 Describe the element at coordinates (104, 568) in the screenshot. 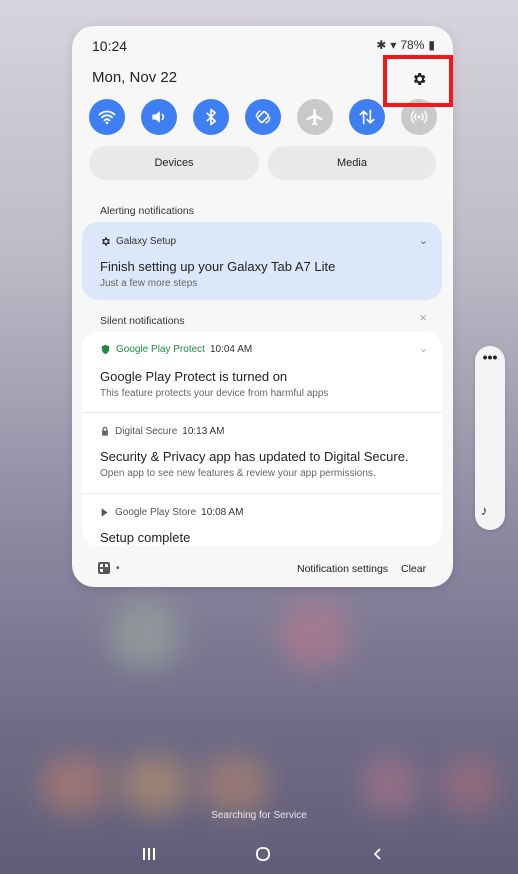

I see `app-grid-icon` at that location.